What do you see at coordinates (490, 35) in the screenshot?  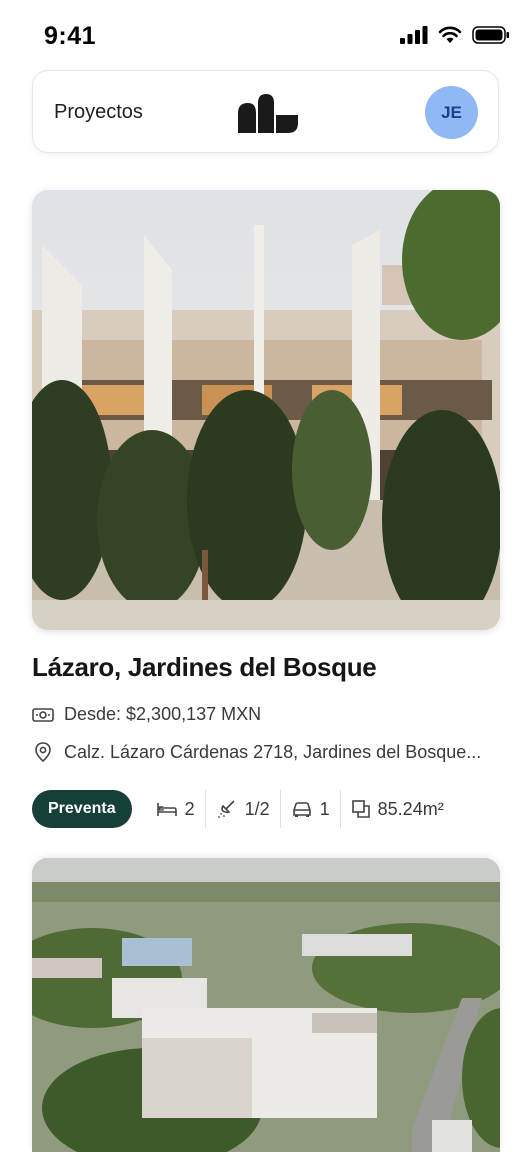 I see `battery-icon` at bounding box center [490, 35].